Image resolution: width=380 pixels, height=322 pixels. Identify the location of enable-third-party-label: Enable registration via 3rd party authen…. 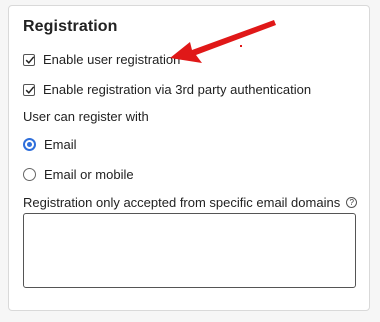
(177, 89).